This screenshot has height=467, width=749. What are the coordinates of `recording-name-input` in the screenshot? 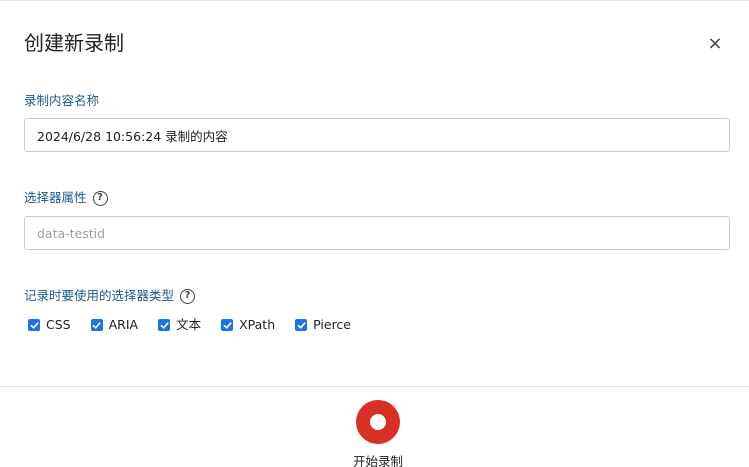 It's located at (377, 135).